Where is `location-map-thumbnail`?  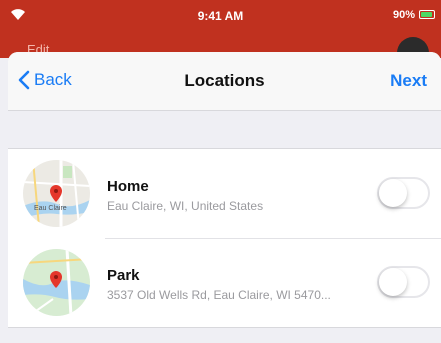
location-map-thumbnail is located at coordinates (56, 282).